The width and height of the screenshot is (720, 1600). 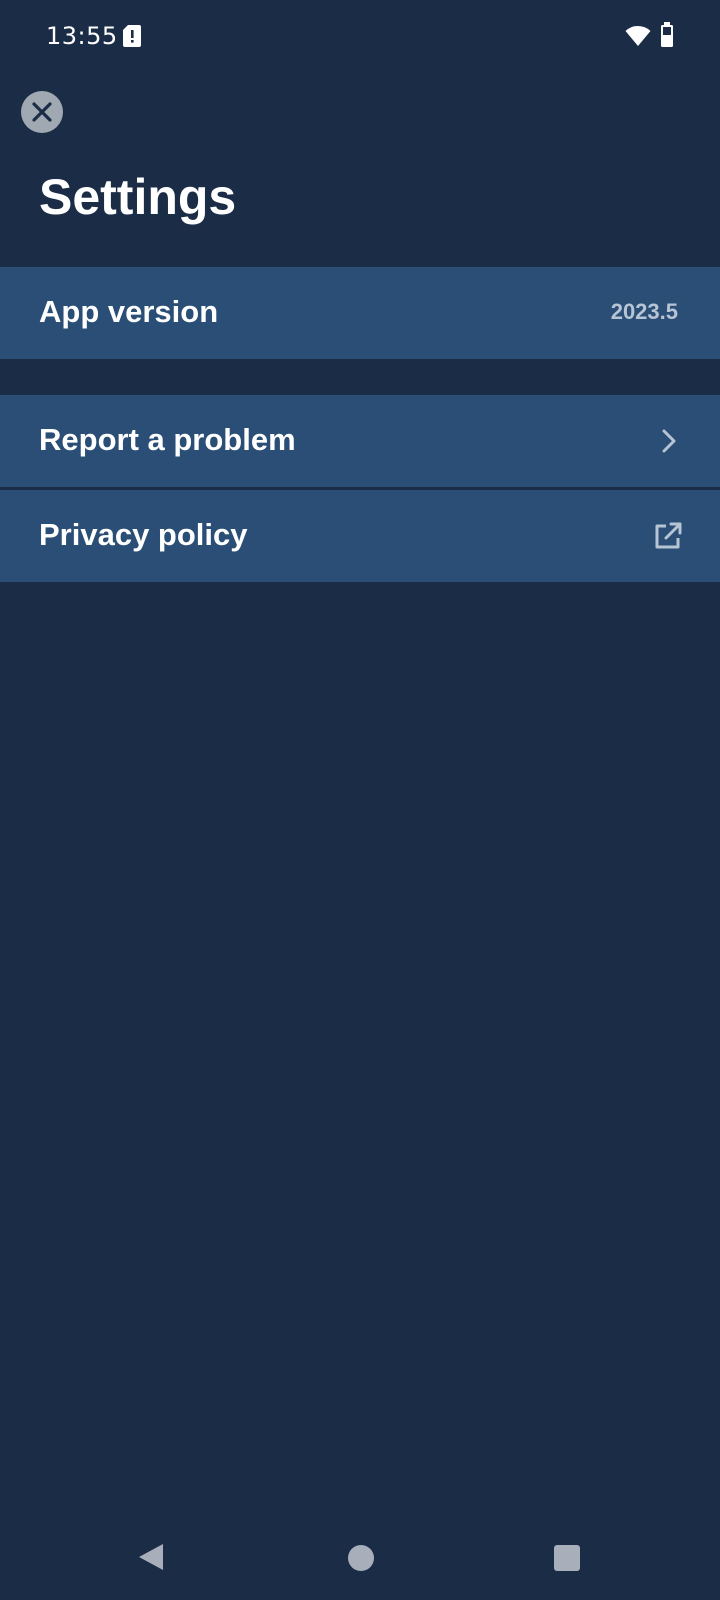 What do you see at coordinates (638, 35) in the screenshot?
I see `wifi-icon` at bounding box center [638, 35].